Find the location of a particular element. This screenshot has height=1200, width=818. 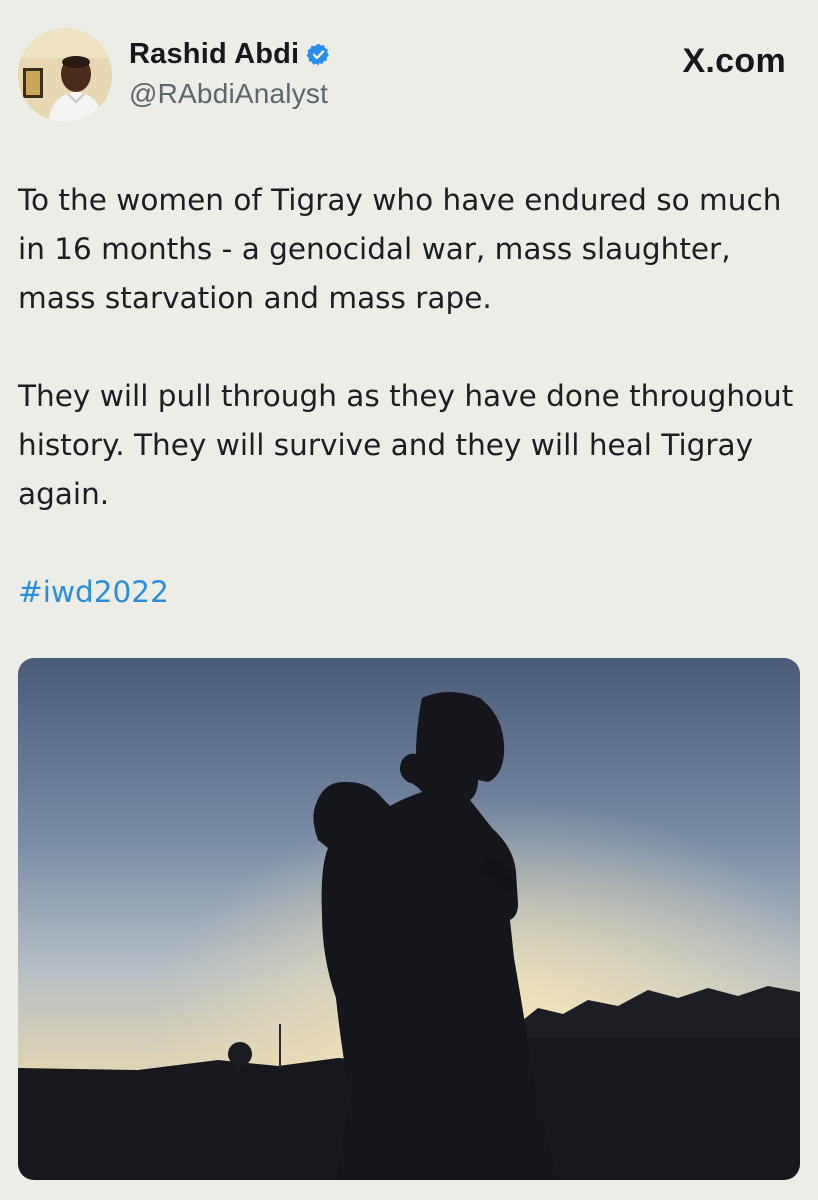

author-display-name: Rashid Abdi is located at coordinates (214, 54).